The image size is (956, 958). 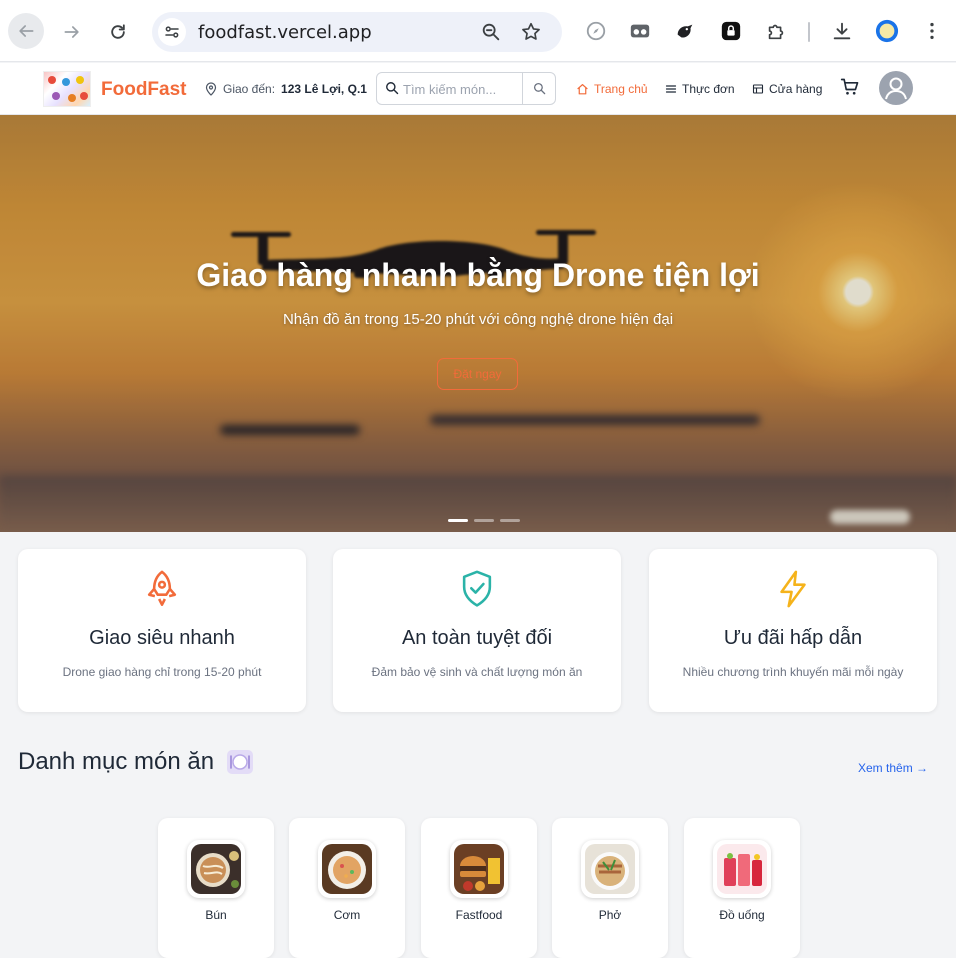 I want to click on address-bar: foodfast.vercel.app, so click(x=357, y=32).